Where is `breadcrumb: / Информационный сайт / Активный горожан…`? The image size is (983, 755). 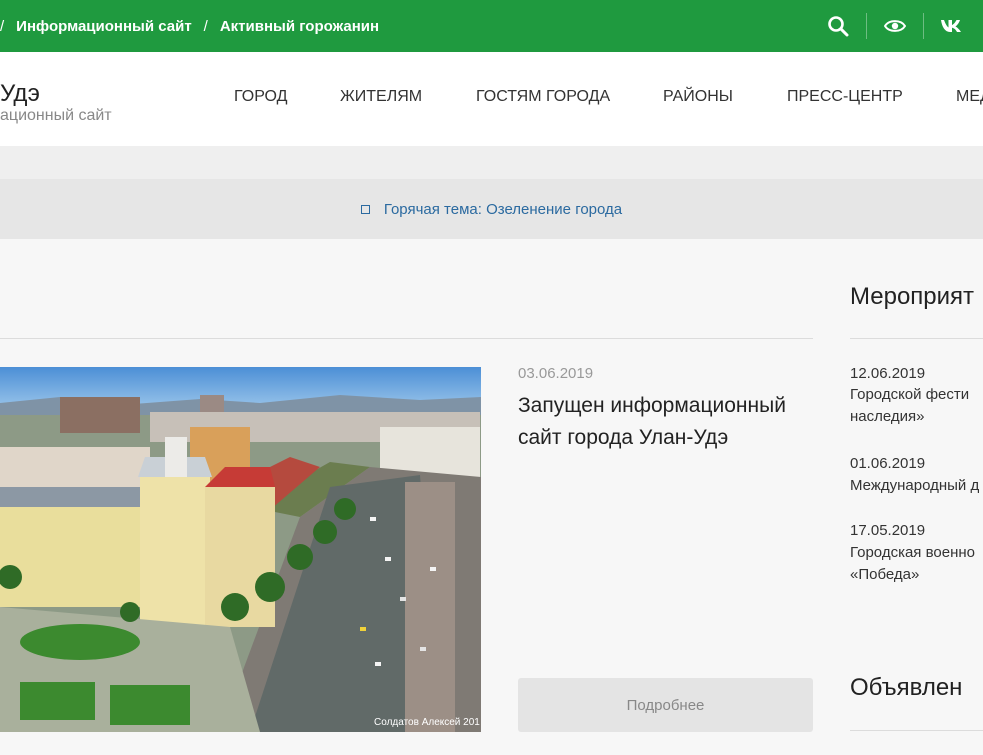 breadcrumb: / Информационный сайт / Активный горожан… is located at coordinates (189, 26).